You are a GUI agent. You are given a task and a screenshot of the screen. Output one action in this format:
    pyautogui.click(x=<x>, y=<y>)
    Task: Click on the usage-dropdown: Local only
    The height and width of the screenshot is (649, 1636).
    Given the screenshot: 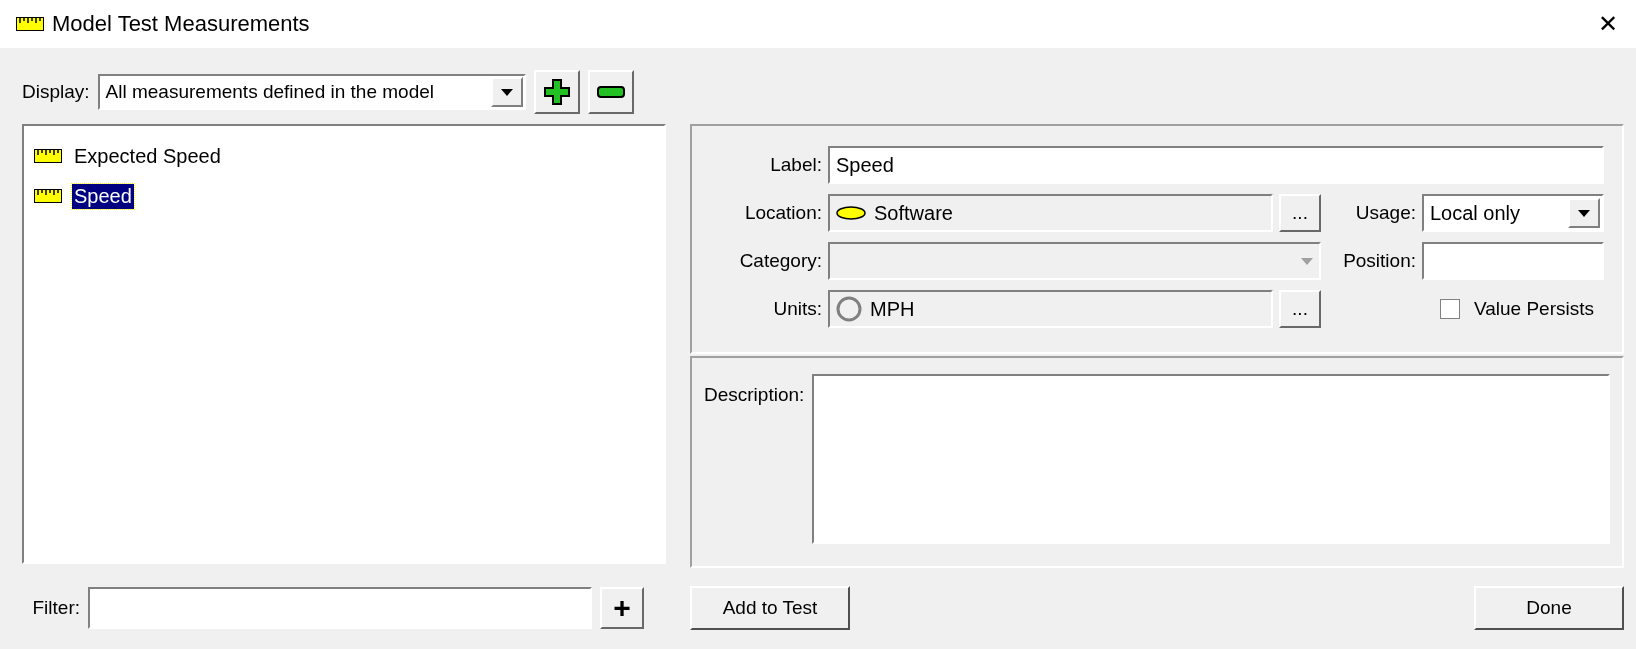 What is the action you would take?
    pyautogui.click(x=1513, y=213)
    